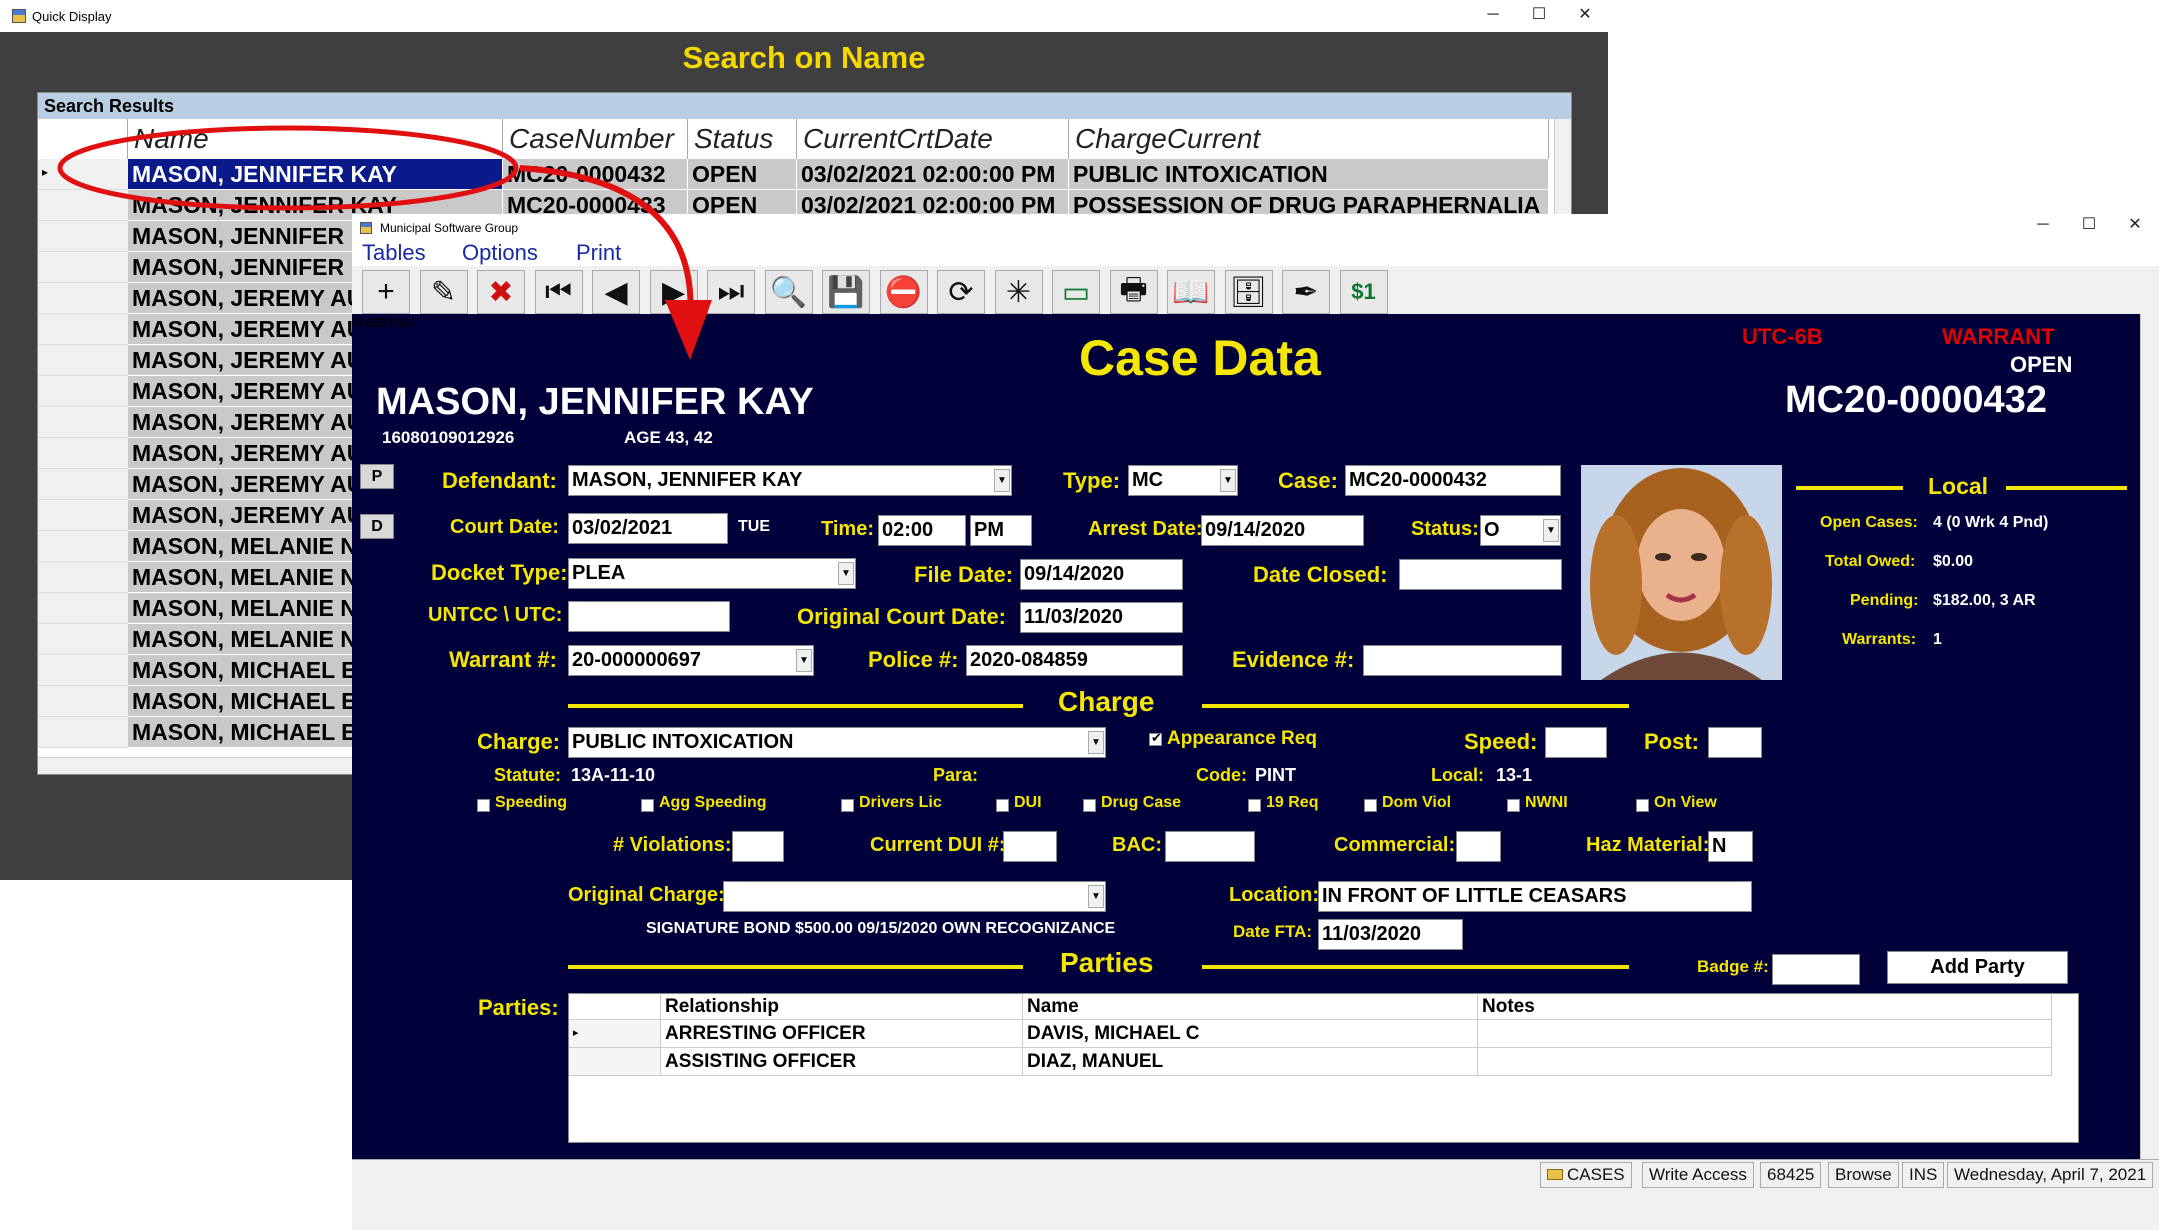  Describe the element at coordinates (1074, 660) in the screenshot. I see `police-field: 2020-084859` at that location.